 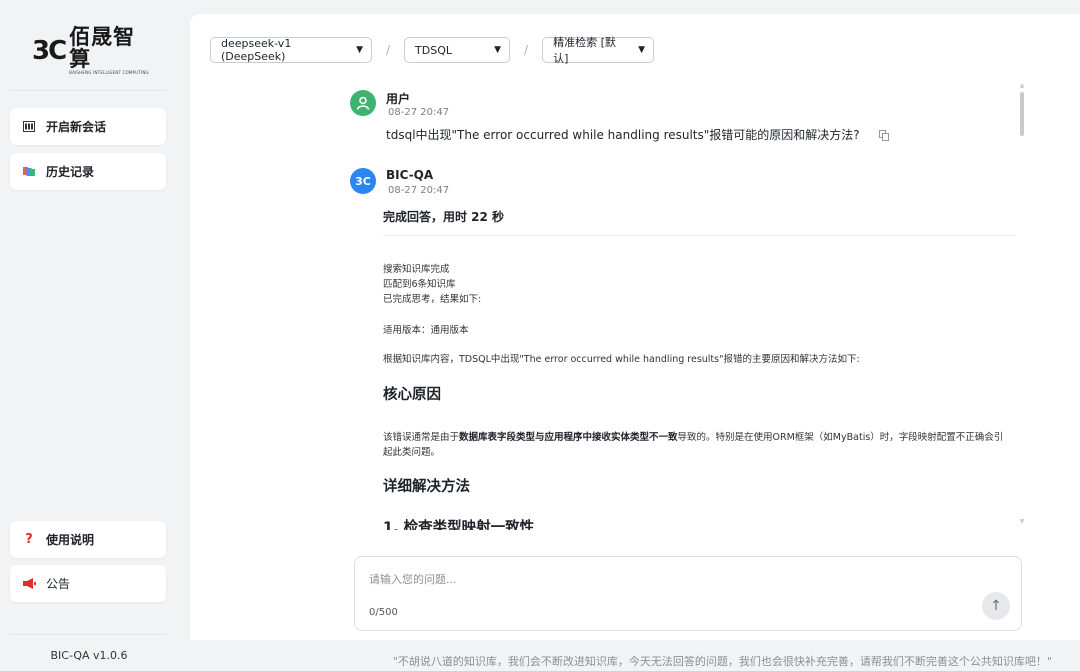 I want to click on model-select: deepseek-v1 (DeepSeek) ▼, so click(x=291, y=50).